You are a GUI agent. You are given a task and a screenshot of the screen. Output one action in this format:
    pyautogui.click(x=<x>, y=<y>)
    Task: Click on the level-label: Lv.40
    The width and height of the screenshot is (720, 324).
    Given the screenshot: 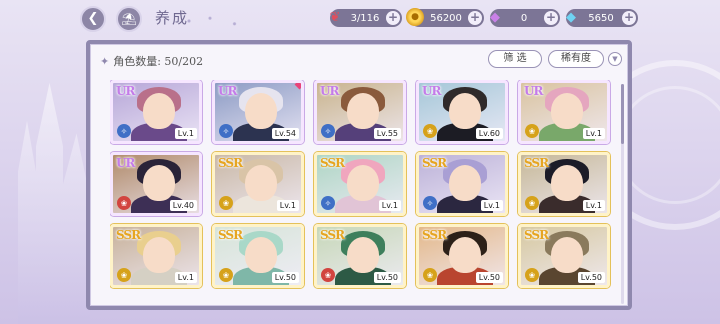 What is the action you would take?
    pyautogui.click(x=183, y=205)
    